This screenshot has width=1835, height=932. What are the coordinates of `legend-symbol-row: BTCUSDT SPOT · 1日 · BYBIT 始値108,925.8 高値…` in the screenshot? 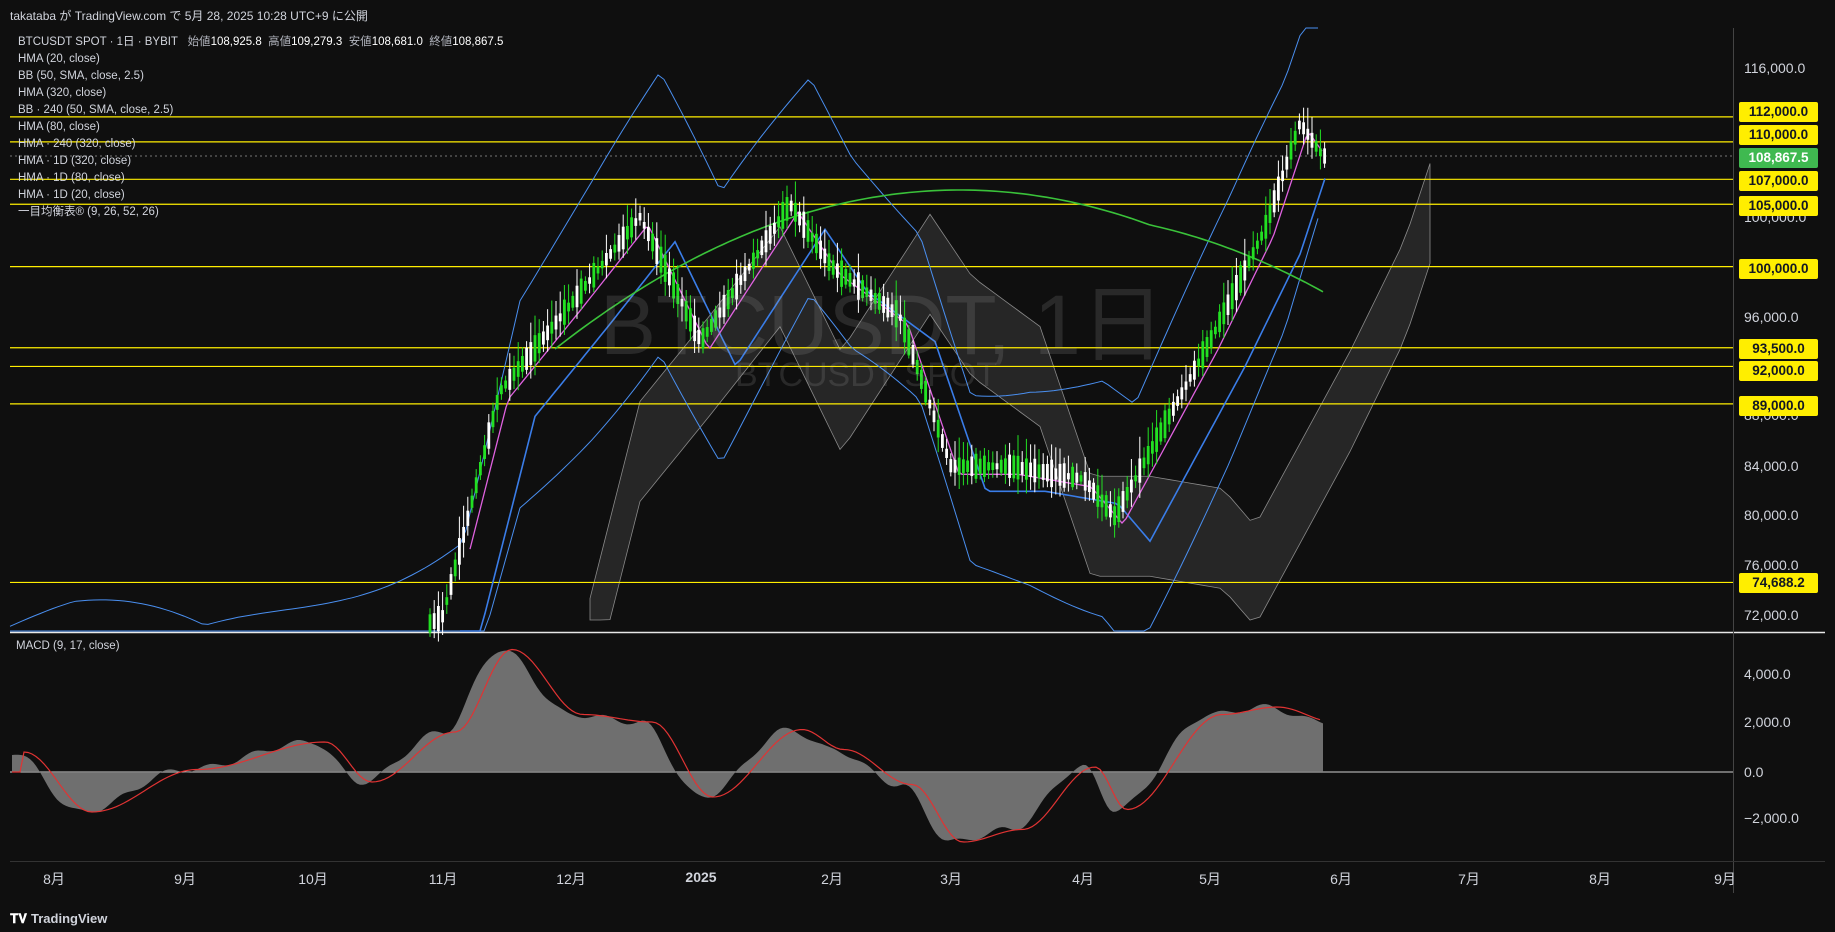 It's located at (260, 42).